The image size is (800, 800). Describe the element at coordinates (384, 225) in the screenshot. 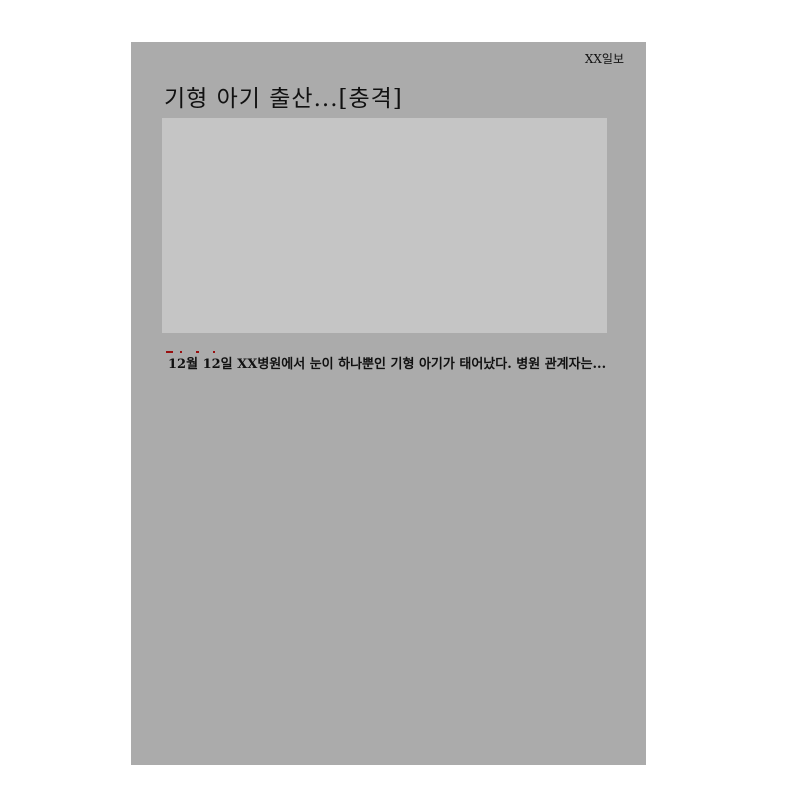

I see `photo-placeholder` at that location.